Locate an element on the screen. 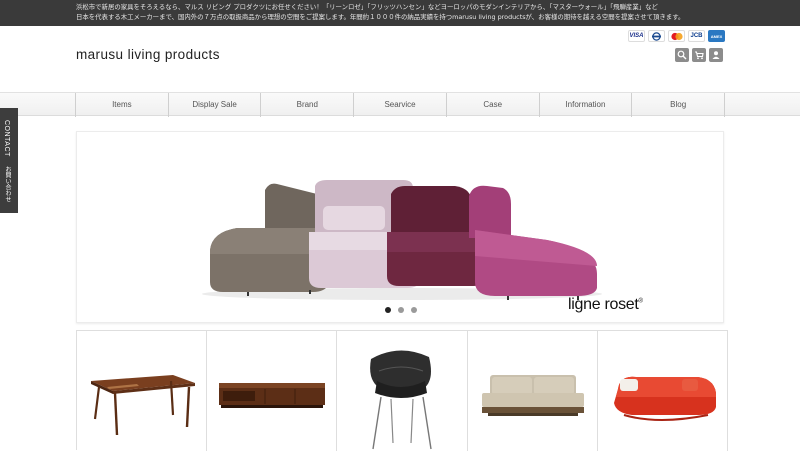 The width and height of the screenshot is (800, 451). walnut-tv-board-image is located at coordinates (272, 395).